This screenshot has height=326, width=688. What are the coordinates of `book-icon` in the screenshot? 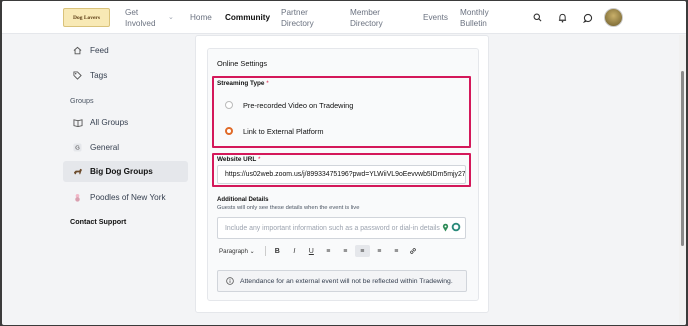 It's located at (80, 122).